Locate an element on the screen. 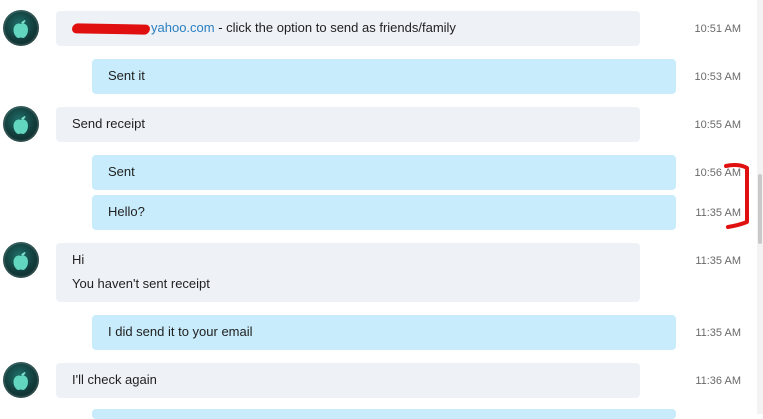  message-text: Sent is located at coordinates (121, 171).